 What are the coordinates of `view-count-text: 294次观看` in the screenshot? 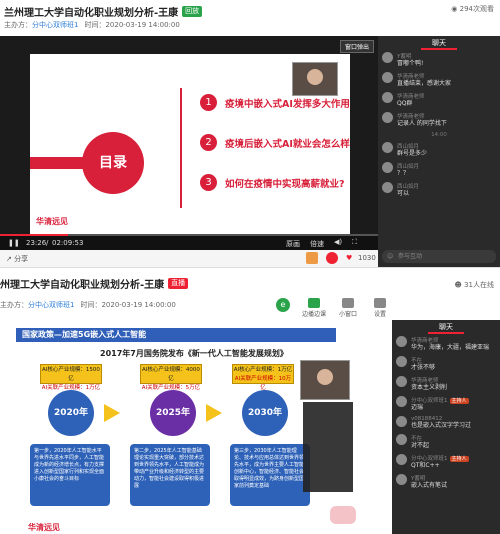 It's located at (476, 9).